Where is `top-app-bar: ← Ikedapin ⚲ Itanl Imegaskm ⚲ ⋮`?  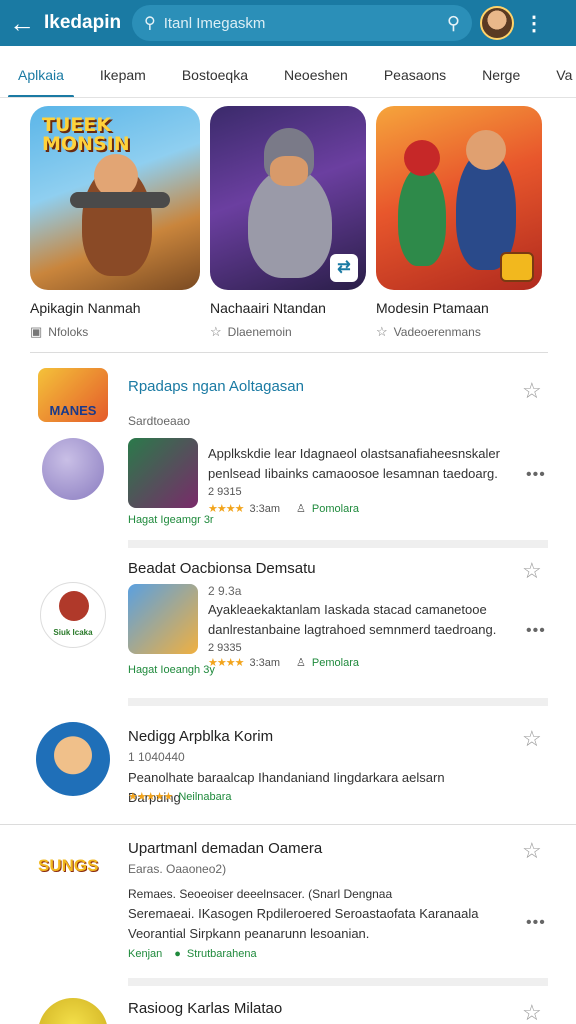
top-app-bar: ← Ikedapin ⚲ Itanl Imegaskm ⚲ ⋮ is located at coordinates (288, 23).